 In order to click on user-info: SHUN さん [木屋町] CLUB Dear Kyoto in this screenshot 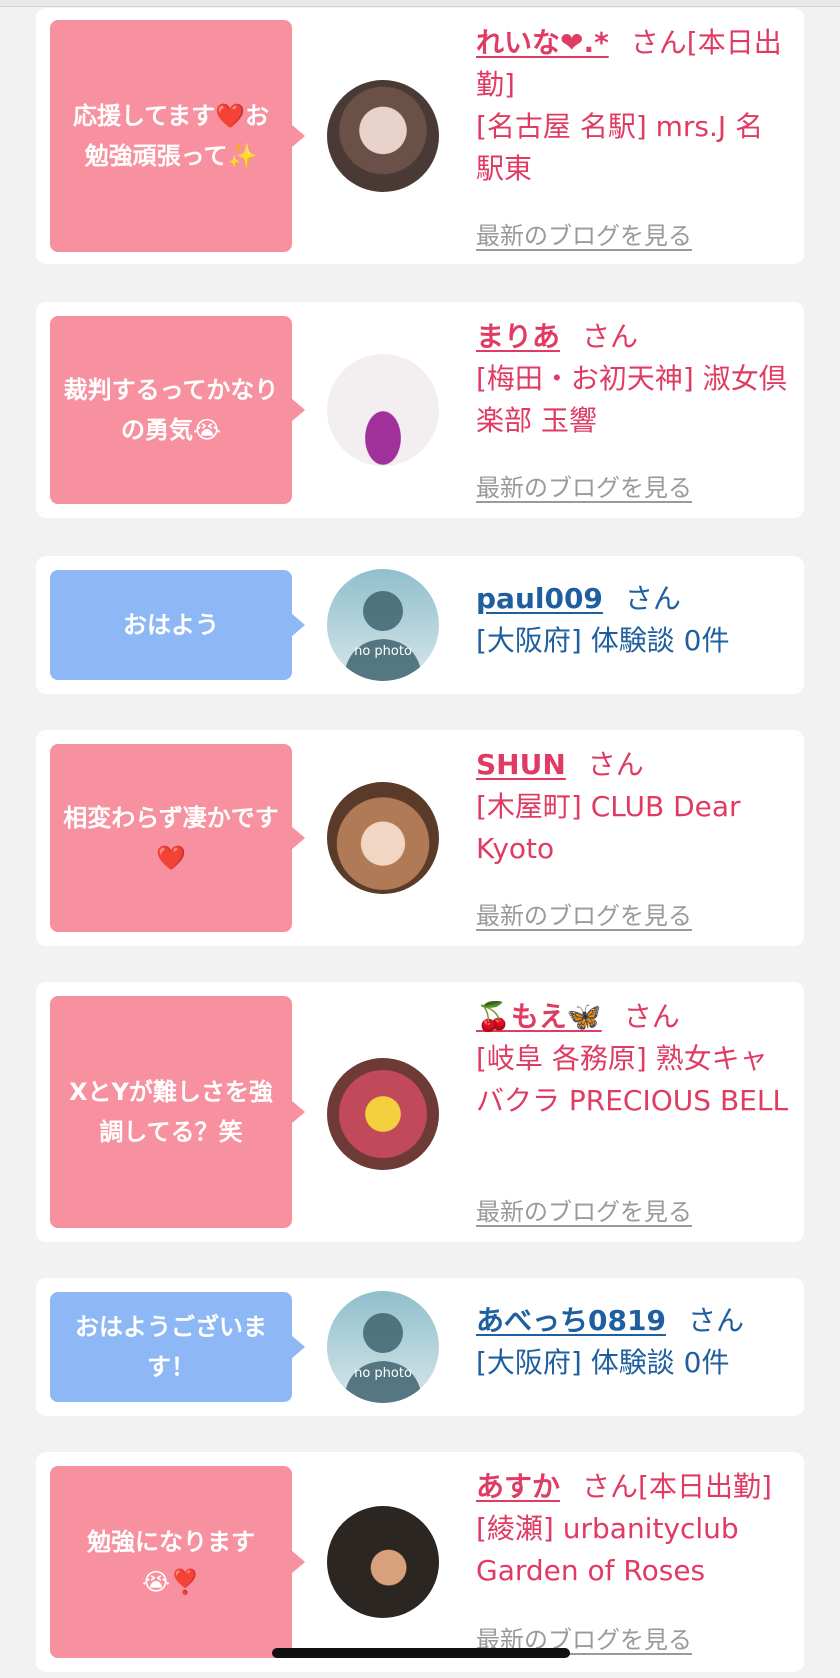, I will do `click(633, 807)`.